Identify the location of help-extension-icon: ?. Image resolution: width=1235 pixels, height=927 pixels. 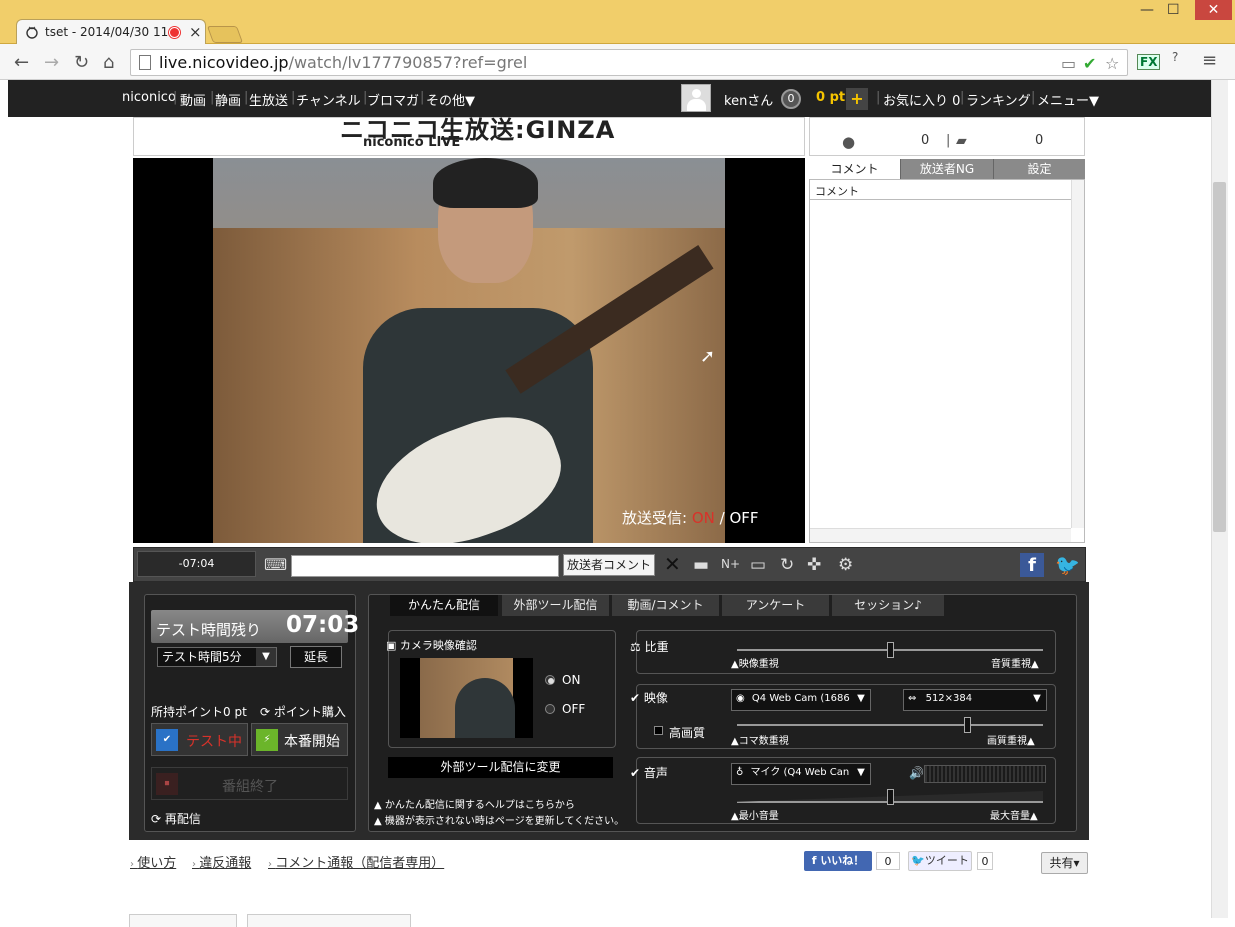
(1175, 57).